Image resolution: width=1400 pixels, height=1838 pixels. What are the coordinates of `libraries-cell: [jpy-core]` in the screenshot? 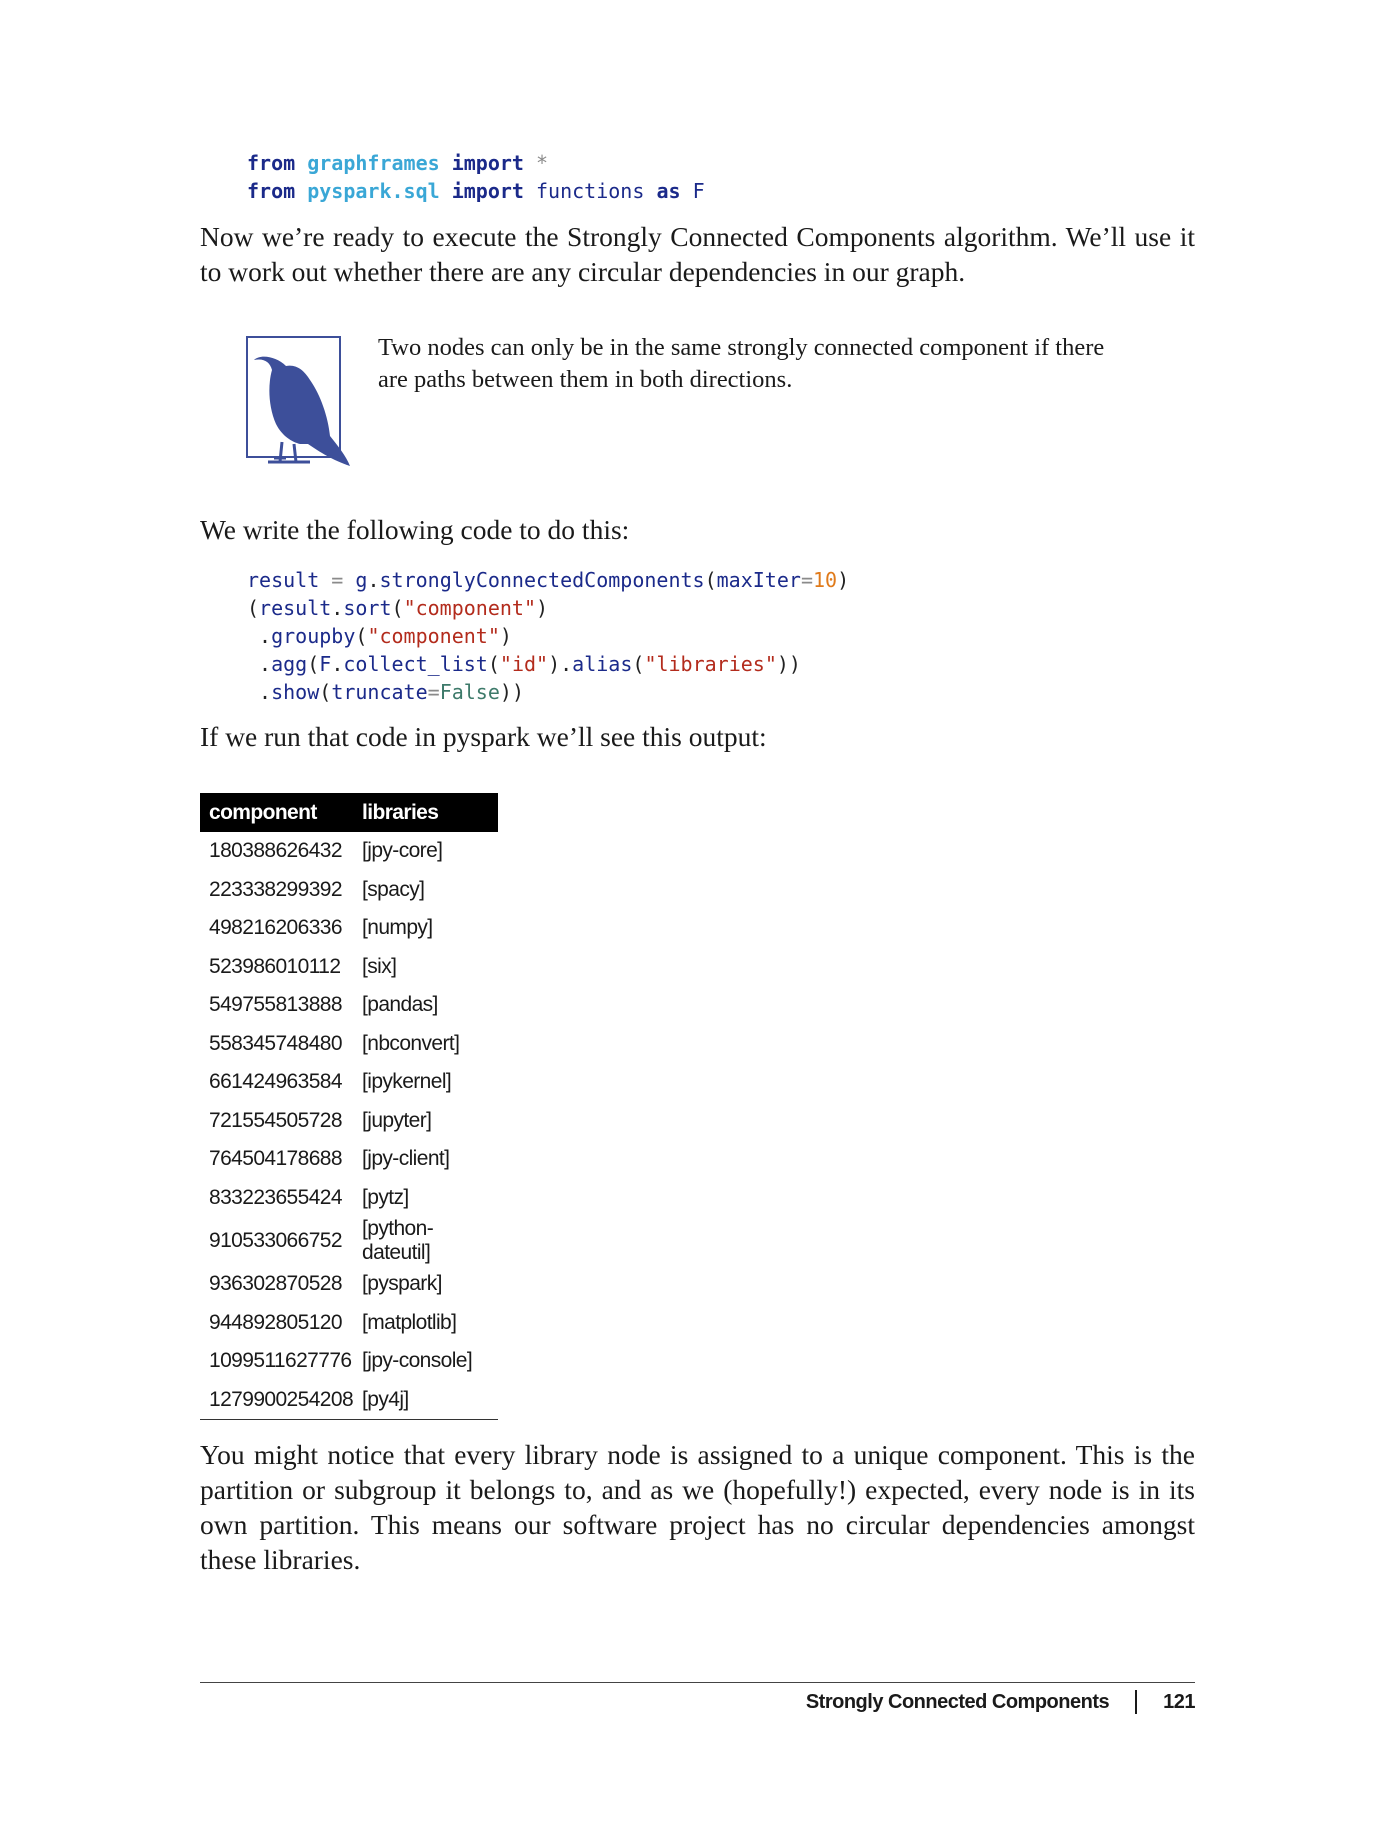 It's located at (402, 851).